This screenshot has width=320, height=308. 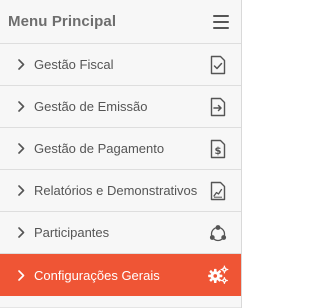 I want to click on menu-item-label: Gestão de Emissão, so click(x=91, y=106).